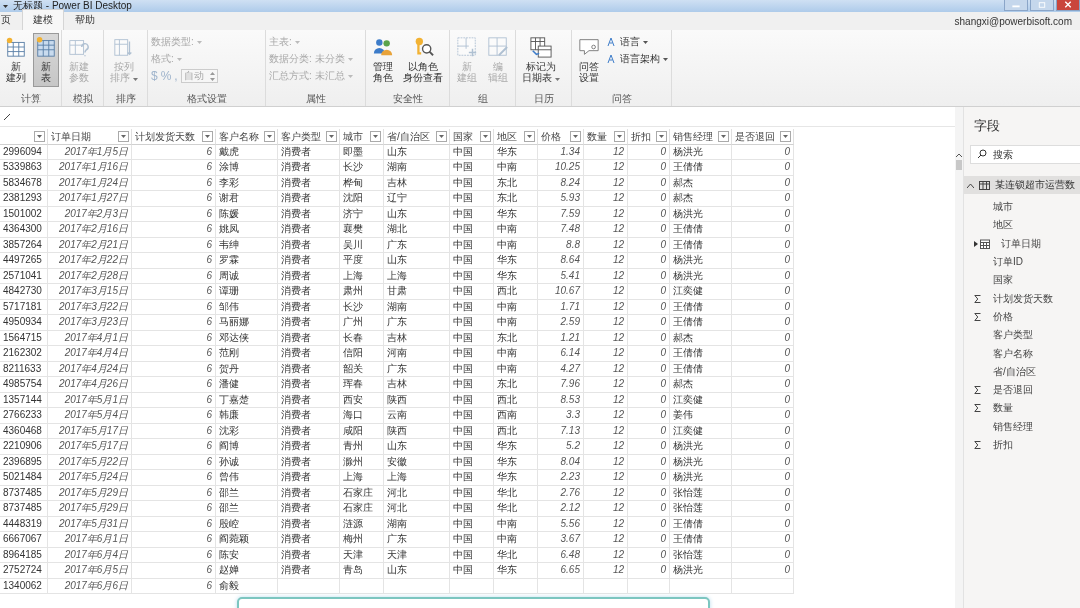 This screenshot has height=608, width=1080. Describe the element at coordinates (382, 47) in the screenshot. I see `people-icon` at that location.